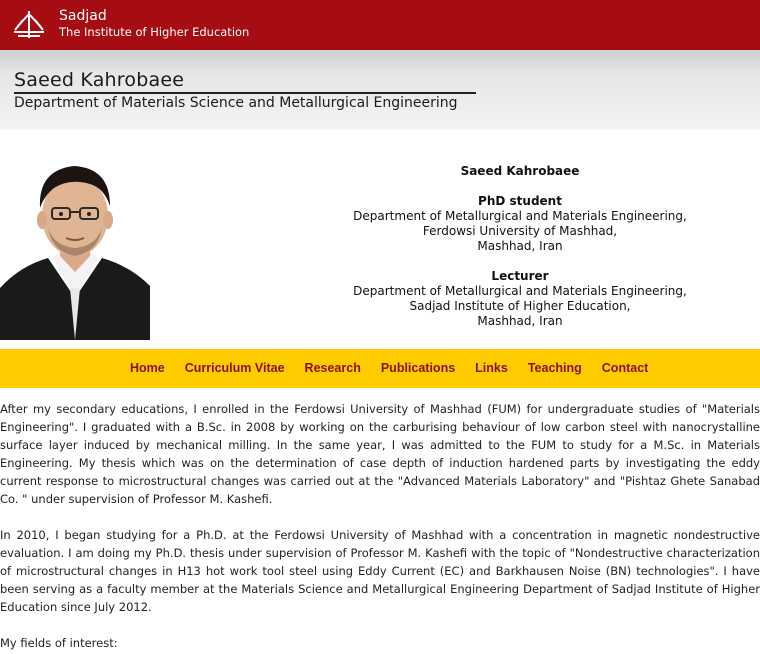 This screenshot has height=654, width=760. Describe the element at coordinates (245, 93) in the screenshot. I see `title-divider` at that location.